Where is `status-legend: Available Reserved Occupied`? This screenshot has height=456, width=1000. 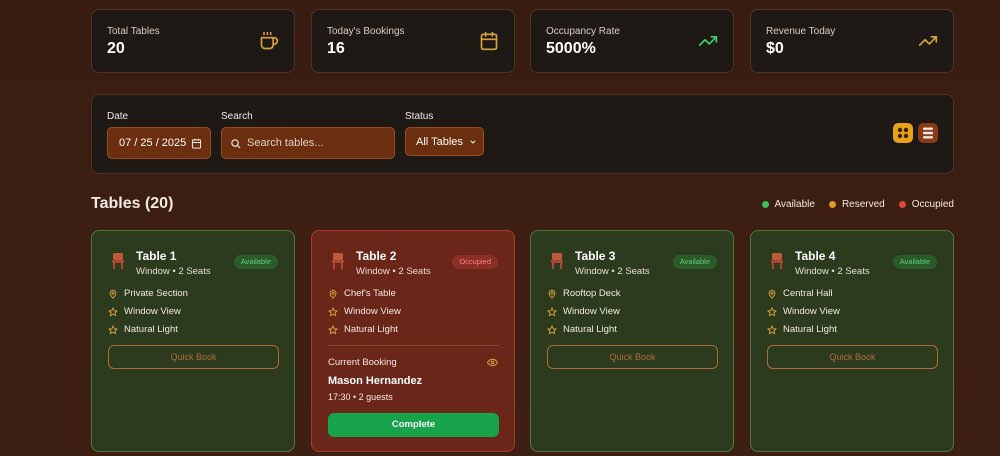
status-legend: Available Reserved Occupied is located at coordinates (857, 204).